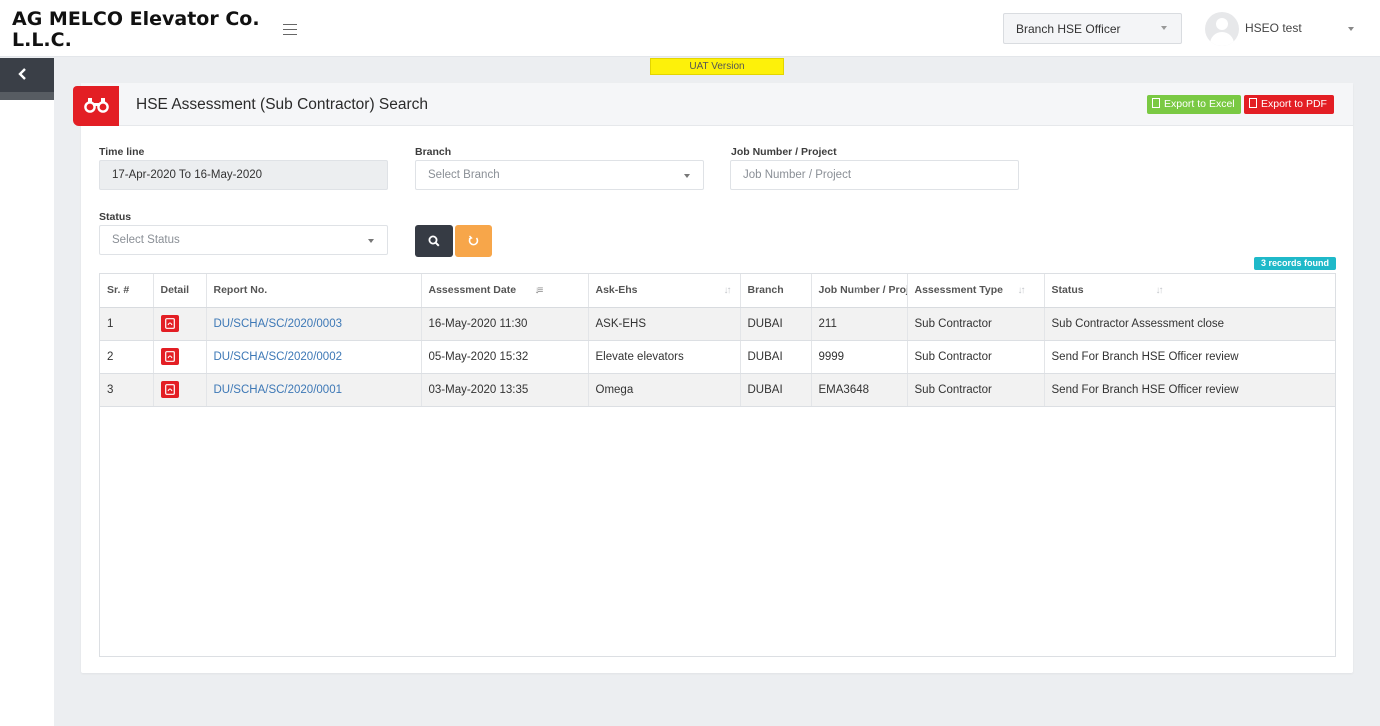  What do you see at coordinates (505, 390) in the screenshot?
I see `cell-assessment-date: 03-May-2020 13:35` at bounding box center [505, 390].